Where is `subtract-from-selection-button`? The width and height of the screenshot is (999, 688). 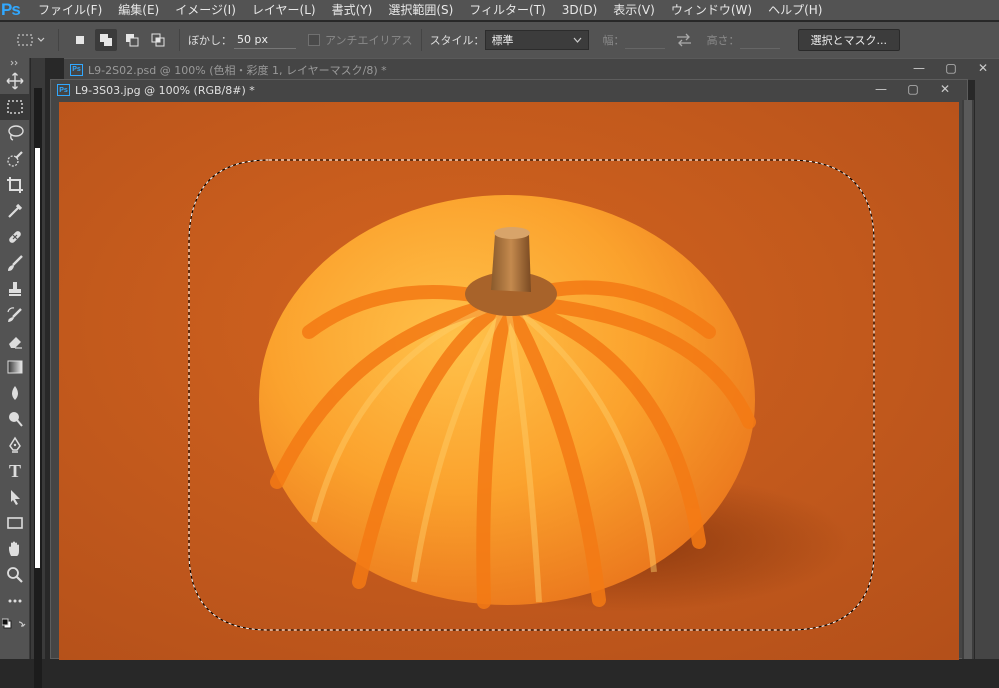
subtract-from-selection-button is located at coordinates (132, 40).